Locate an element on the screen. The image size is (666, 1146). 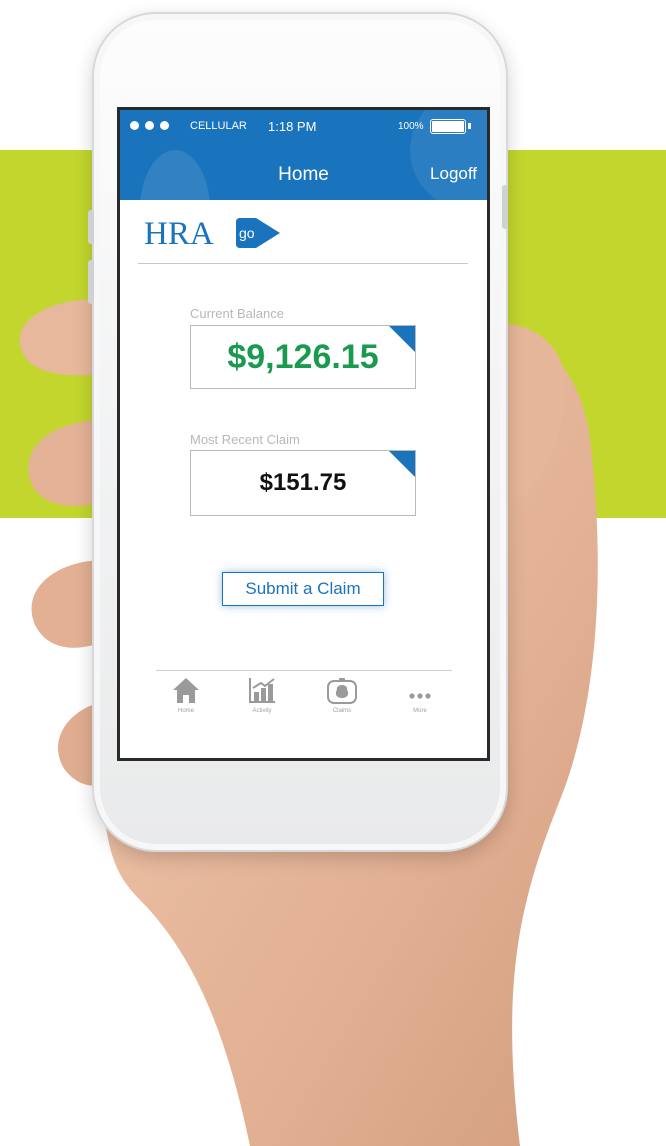
recent-claim-value: $151.75 is located at coordinates (303, 482).